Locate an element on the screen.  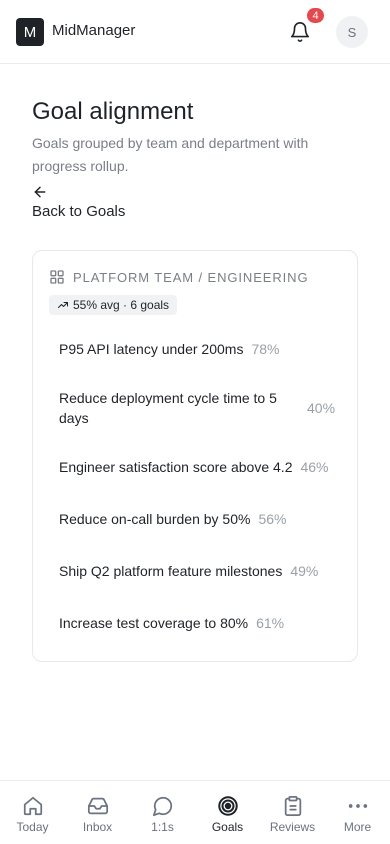
nav-label: 1:1s is located at coordinates (162, 827).